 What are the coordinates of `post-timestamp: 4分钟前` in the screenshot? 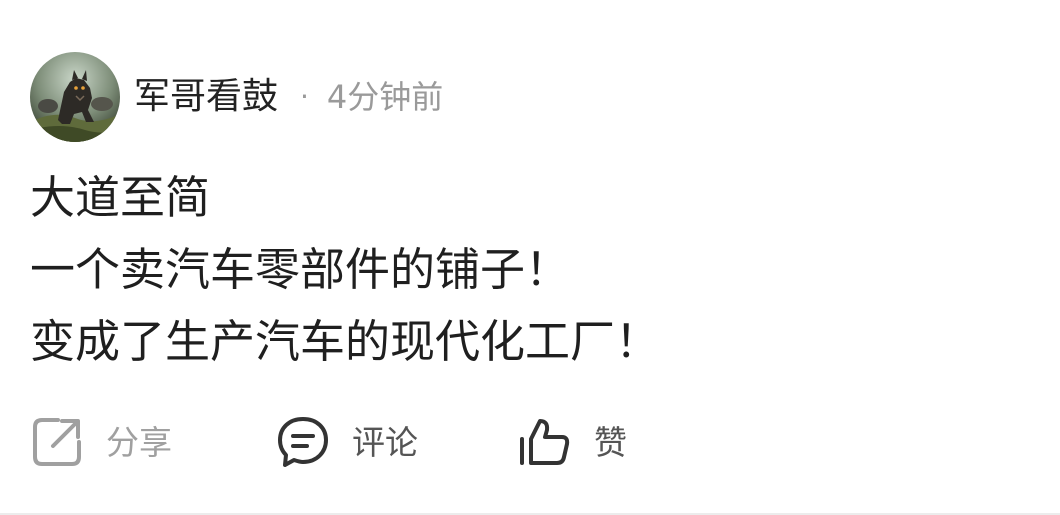 It's located at (385, 97).